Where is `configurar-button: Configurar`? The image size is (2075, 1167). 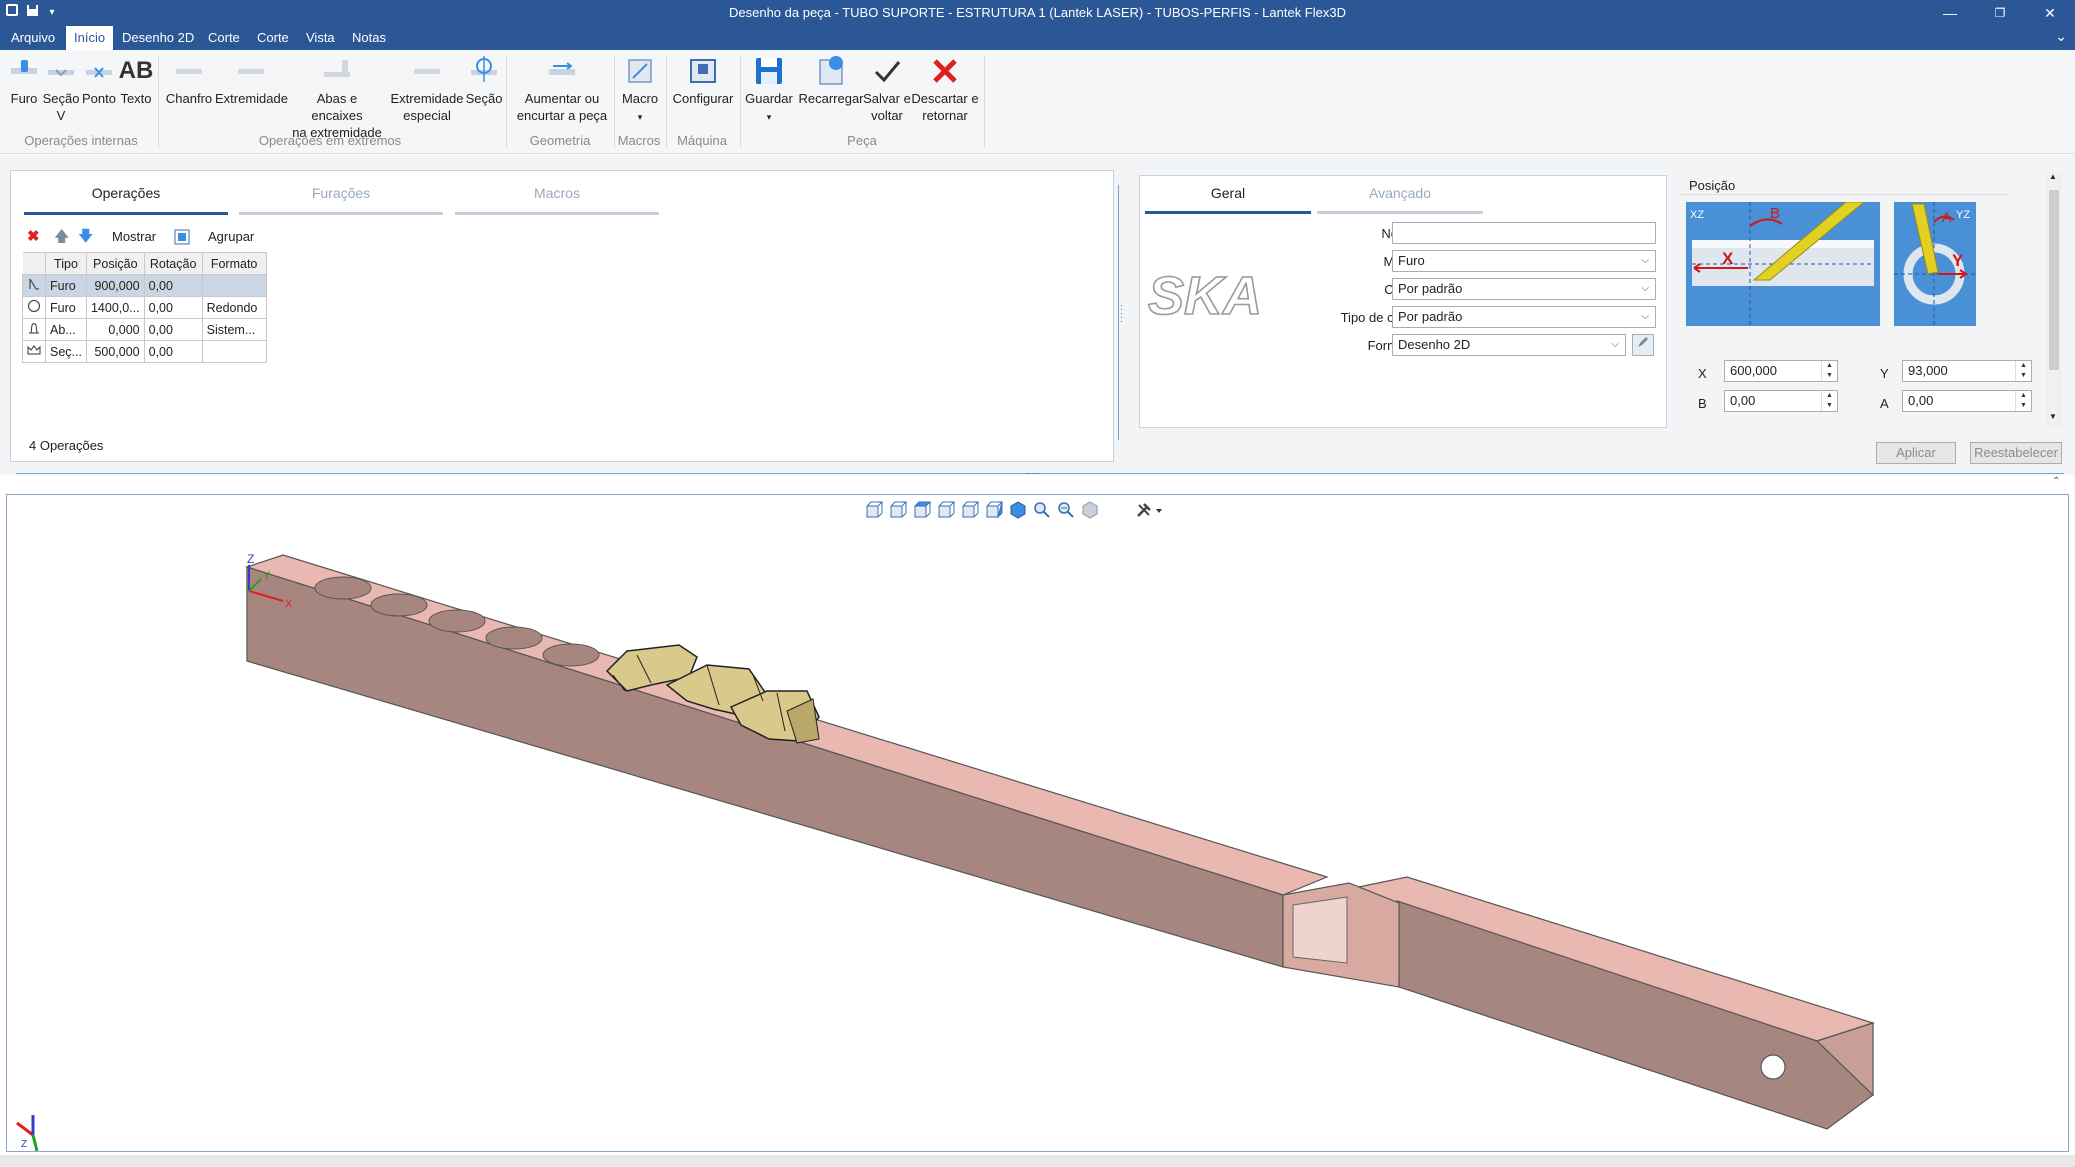
configurar-button: Configurar is located at coordinates (703, 80).